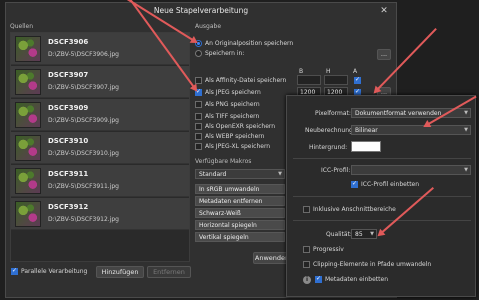  Describe the element at coordinates (68, 108) in the screenshot. I see `file-name: DSCF3909` at that location.